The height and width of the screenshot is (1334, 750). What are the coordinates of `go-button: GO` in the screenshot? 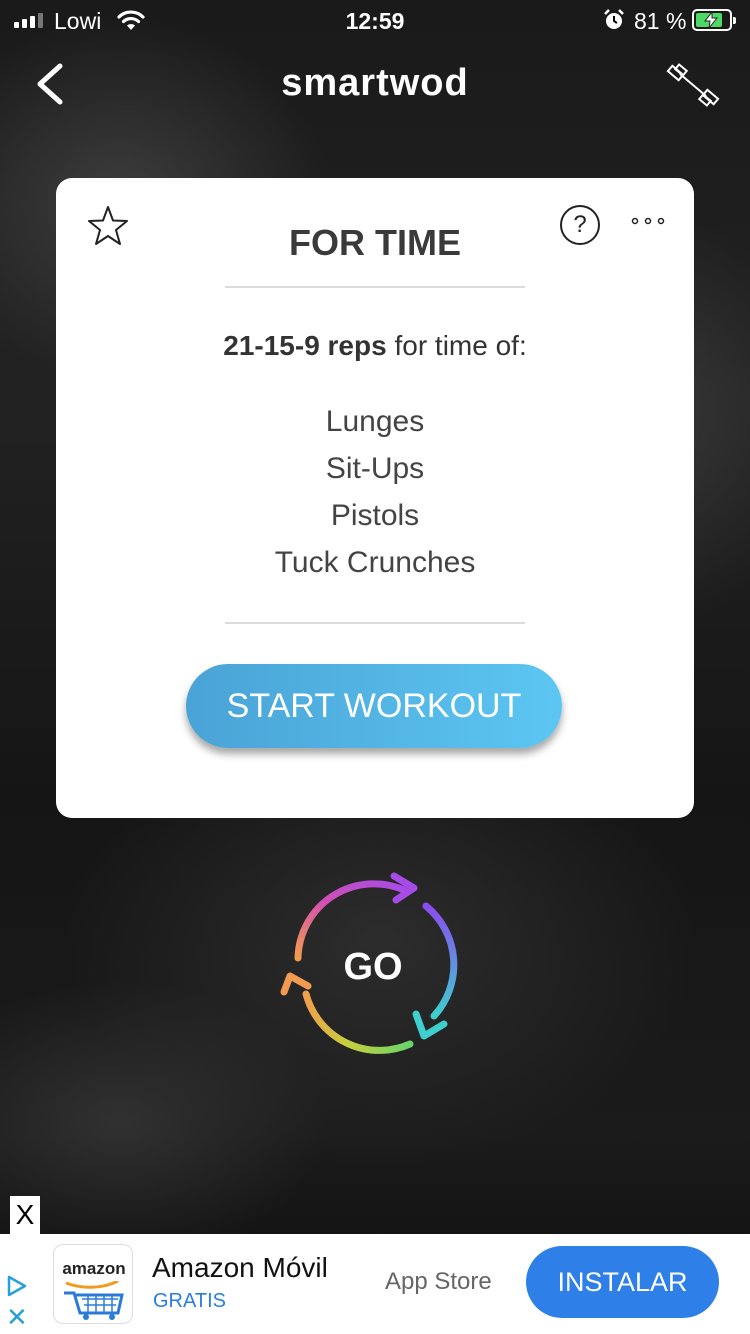 It's located at (373, 963).